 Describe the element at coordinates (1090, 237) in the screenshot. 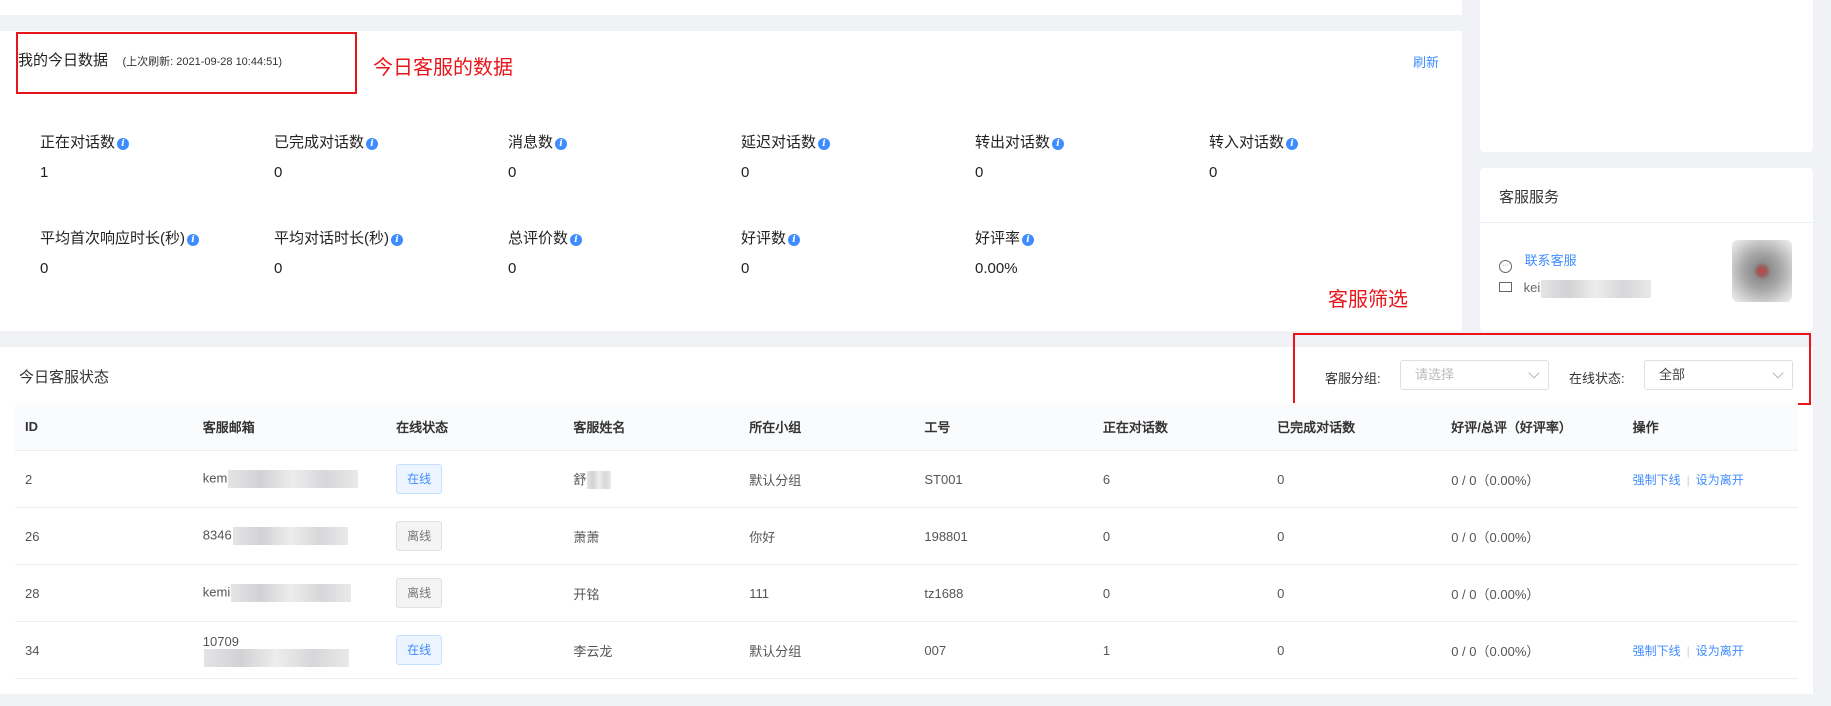

I see `stat-label: 好评率 i` at that location.